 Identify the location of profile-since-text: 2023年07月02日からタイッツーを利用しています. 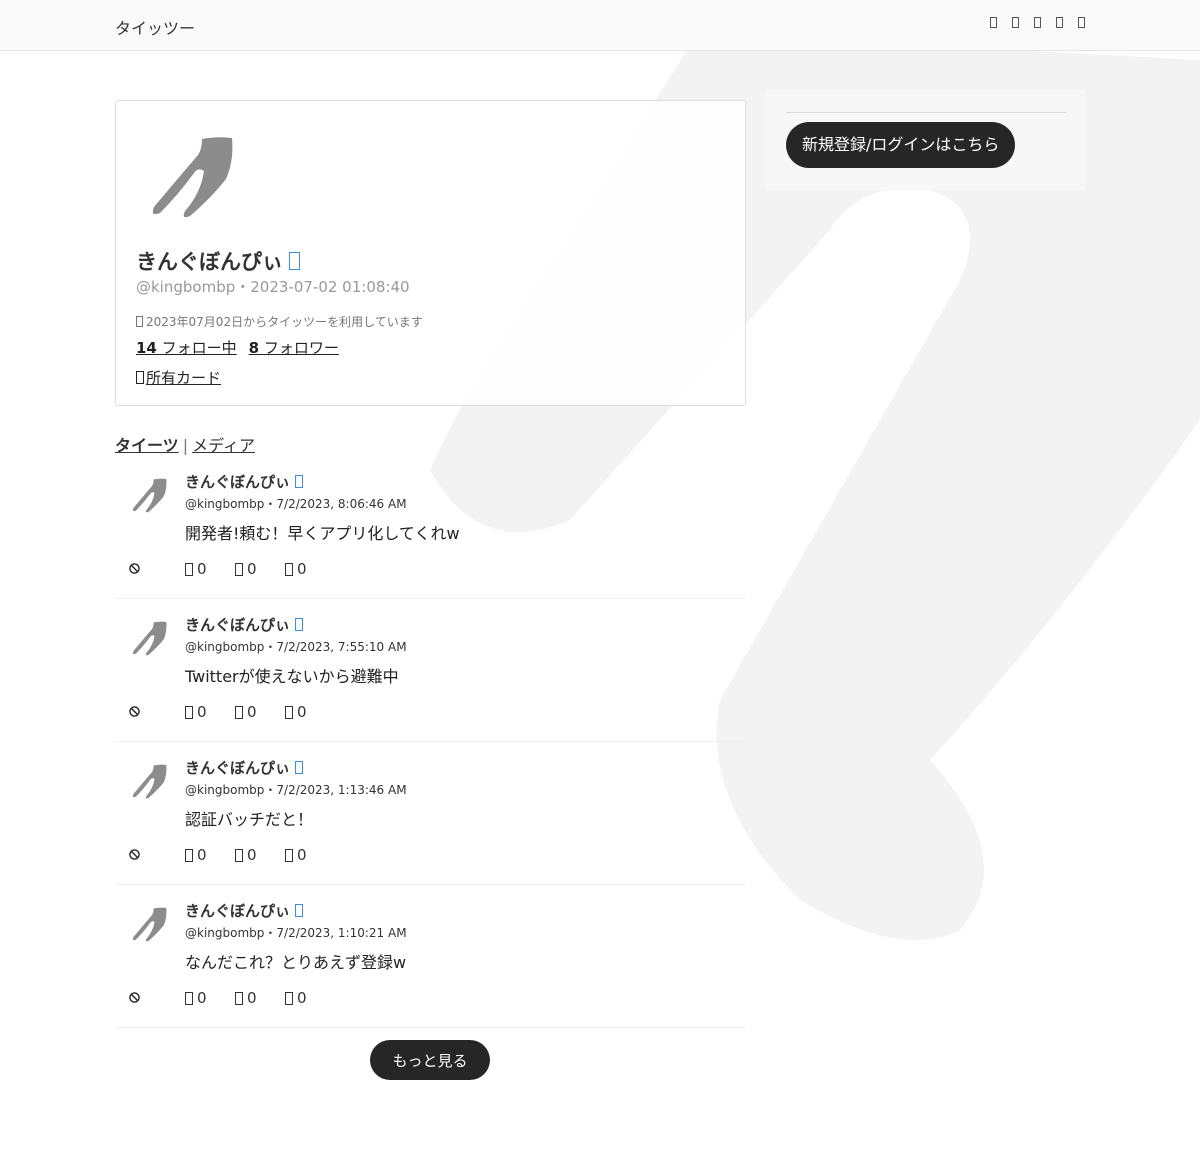
(284, 322).